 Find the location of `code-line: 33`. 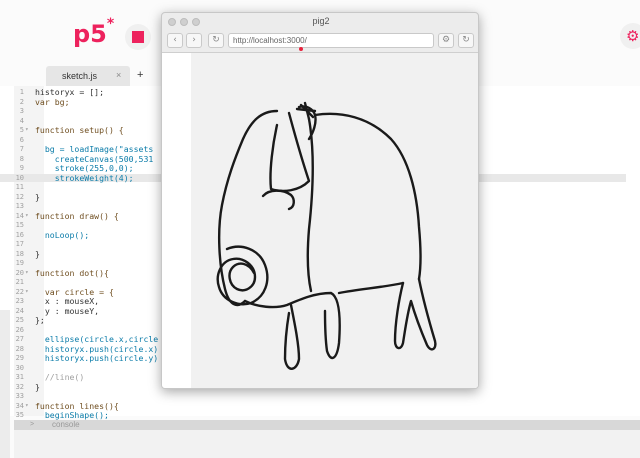

code-line: 33 is located at coordinates (313, 396).